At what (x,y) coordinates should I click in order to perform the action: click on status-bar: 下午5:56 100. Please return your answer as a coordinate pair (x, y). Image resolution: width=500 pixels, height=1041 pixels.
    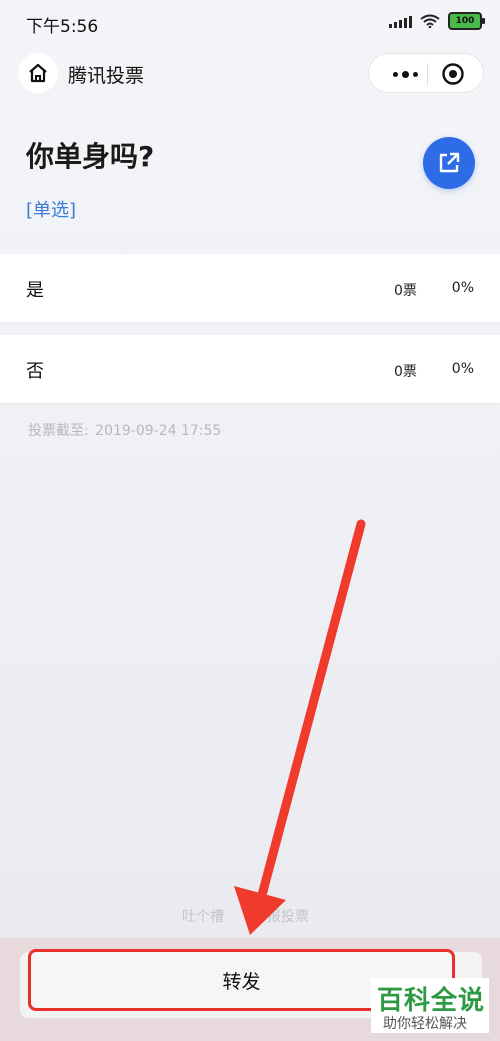
    Looking at the image, I should click on (250, 22).